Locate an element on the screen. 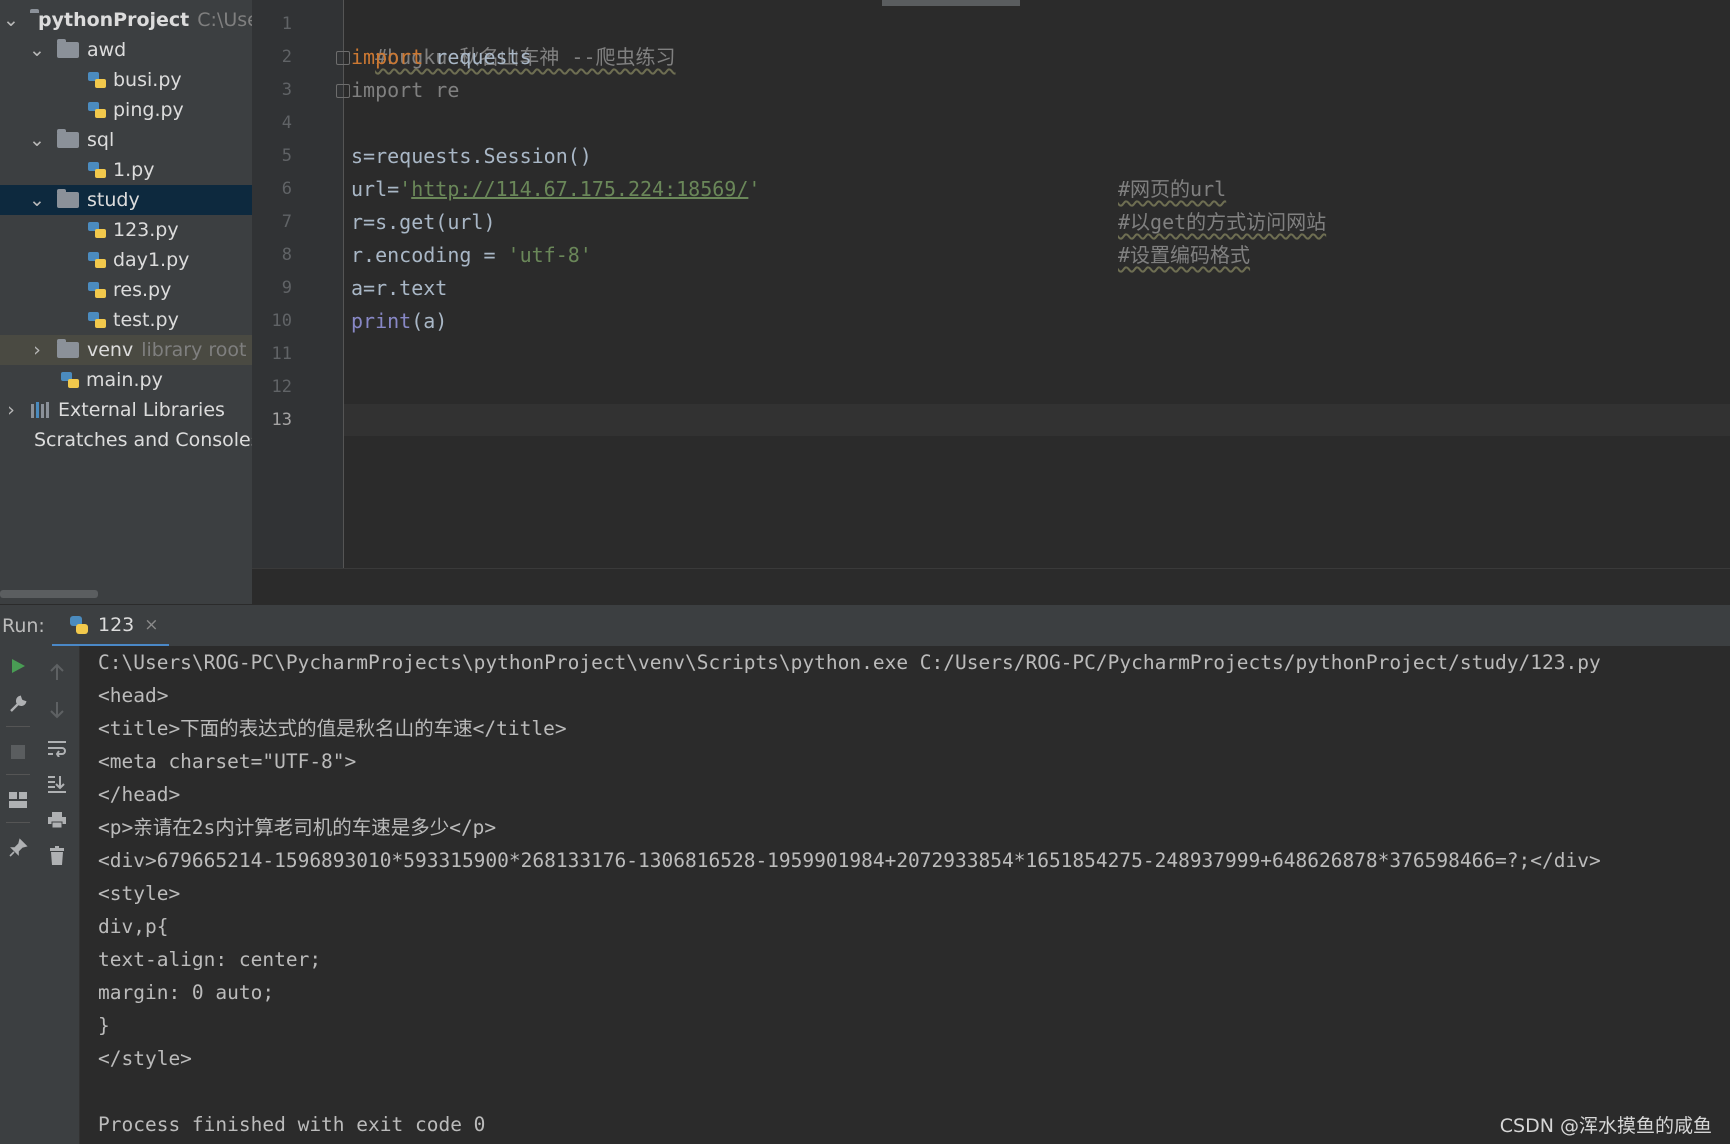  console-line: } is located at coordinates (104, 1025).